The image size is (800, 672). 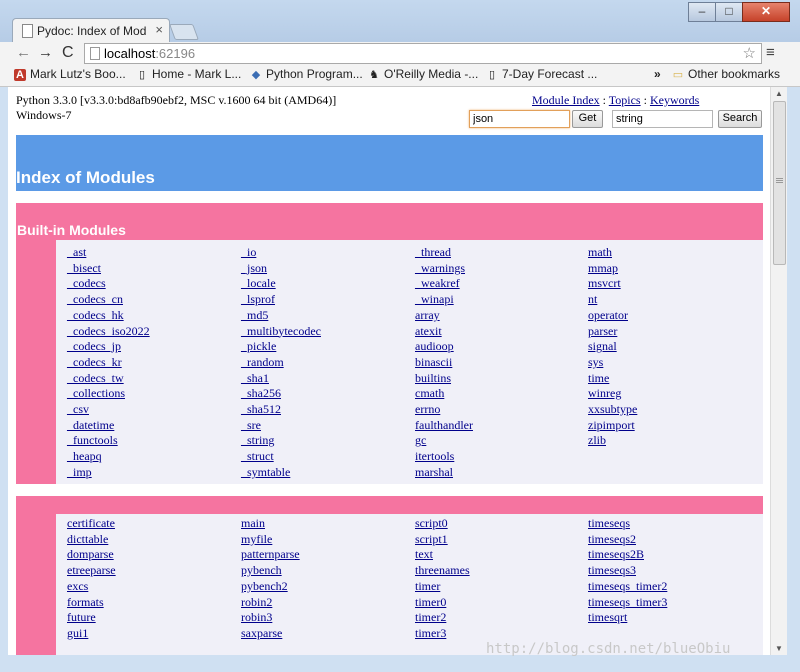 What do you see at coordinates (281, 284) in the screenshot?
I see `module-link: _locale` at bounding box center [281, 284].